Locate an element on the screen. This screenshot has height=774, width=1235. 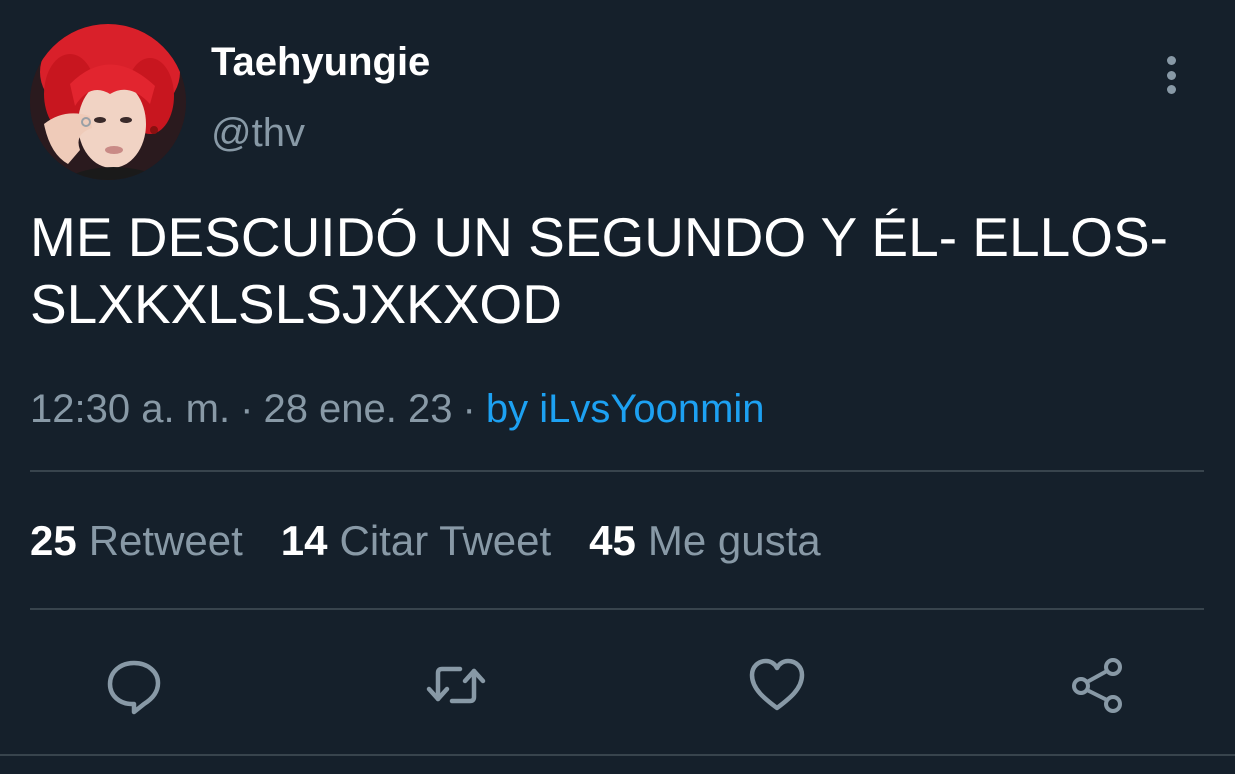
quote-count: 14 Citar Tweet is located at coordinates (416, 541).